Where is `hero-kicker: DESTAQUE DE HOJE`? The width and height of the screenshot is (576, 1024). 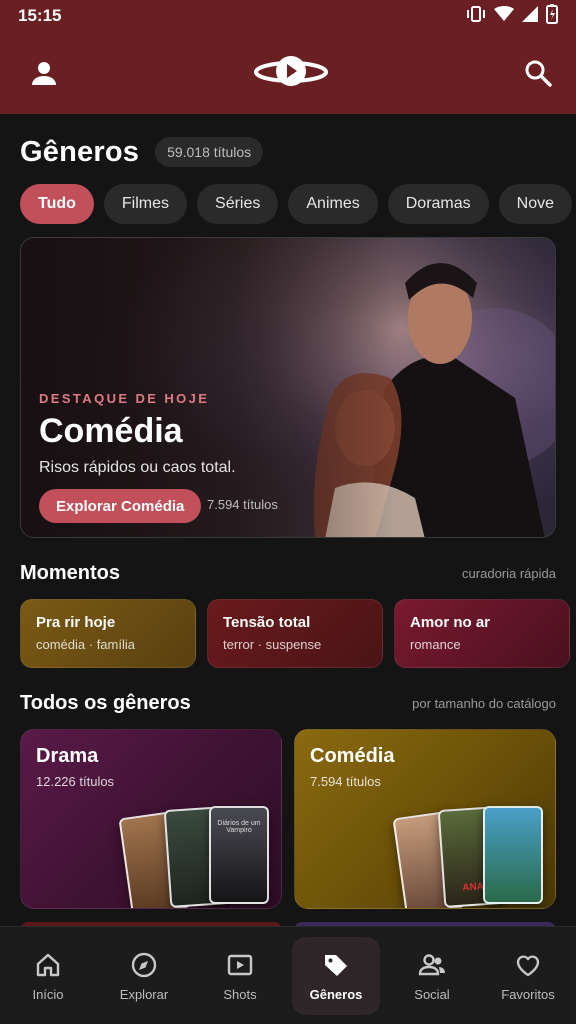
hero-kicker: DESTAQUE DE HOJE is located at coordinates (124, 398).